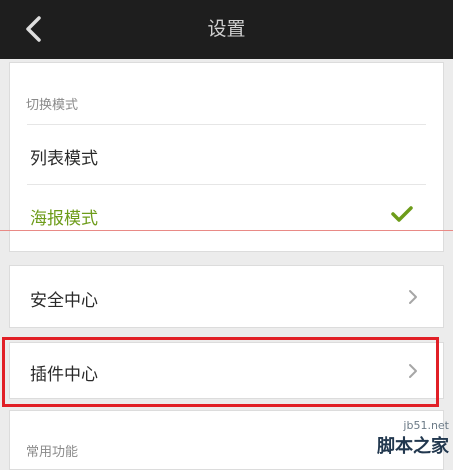 Image resolution: width=453 pixels, height=470 pixels. What do you see at coordinates (52, 452) in the screenshot?
I see `section-label-common: 常用功能` at bounding box center [52, 452].